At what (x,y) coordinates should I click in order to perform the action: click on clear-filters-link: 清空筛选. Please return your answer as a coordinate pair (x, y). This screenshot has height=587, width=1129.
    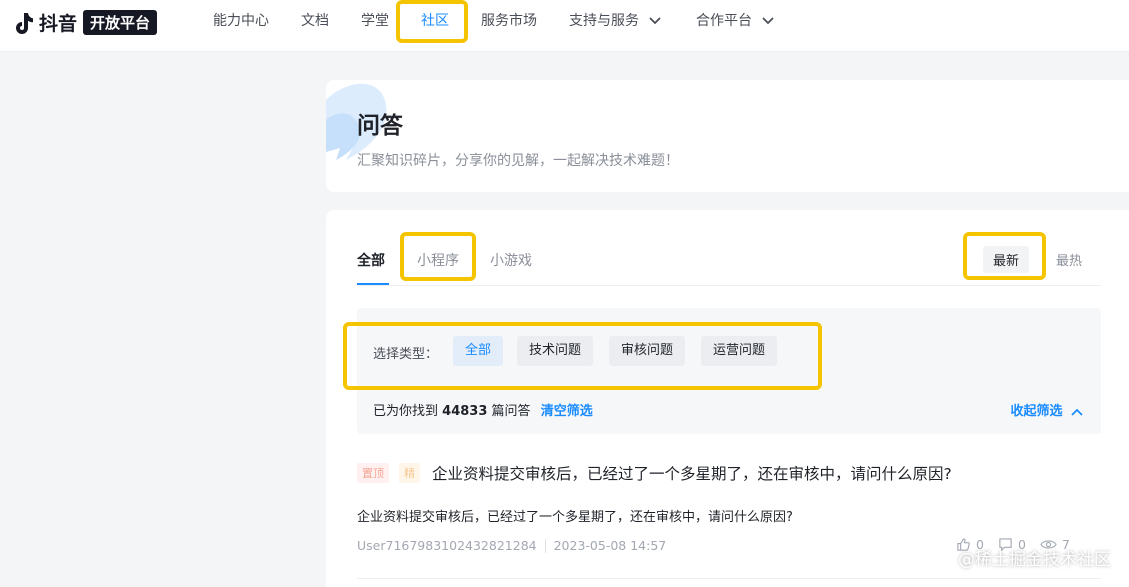
    Looking at the image, I should click on (567, 411).